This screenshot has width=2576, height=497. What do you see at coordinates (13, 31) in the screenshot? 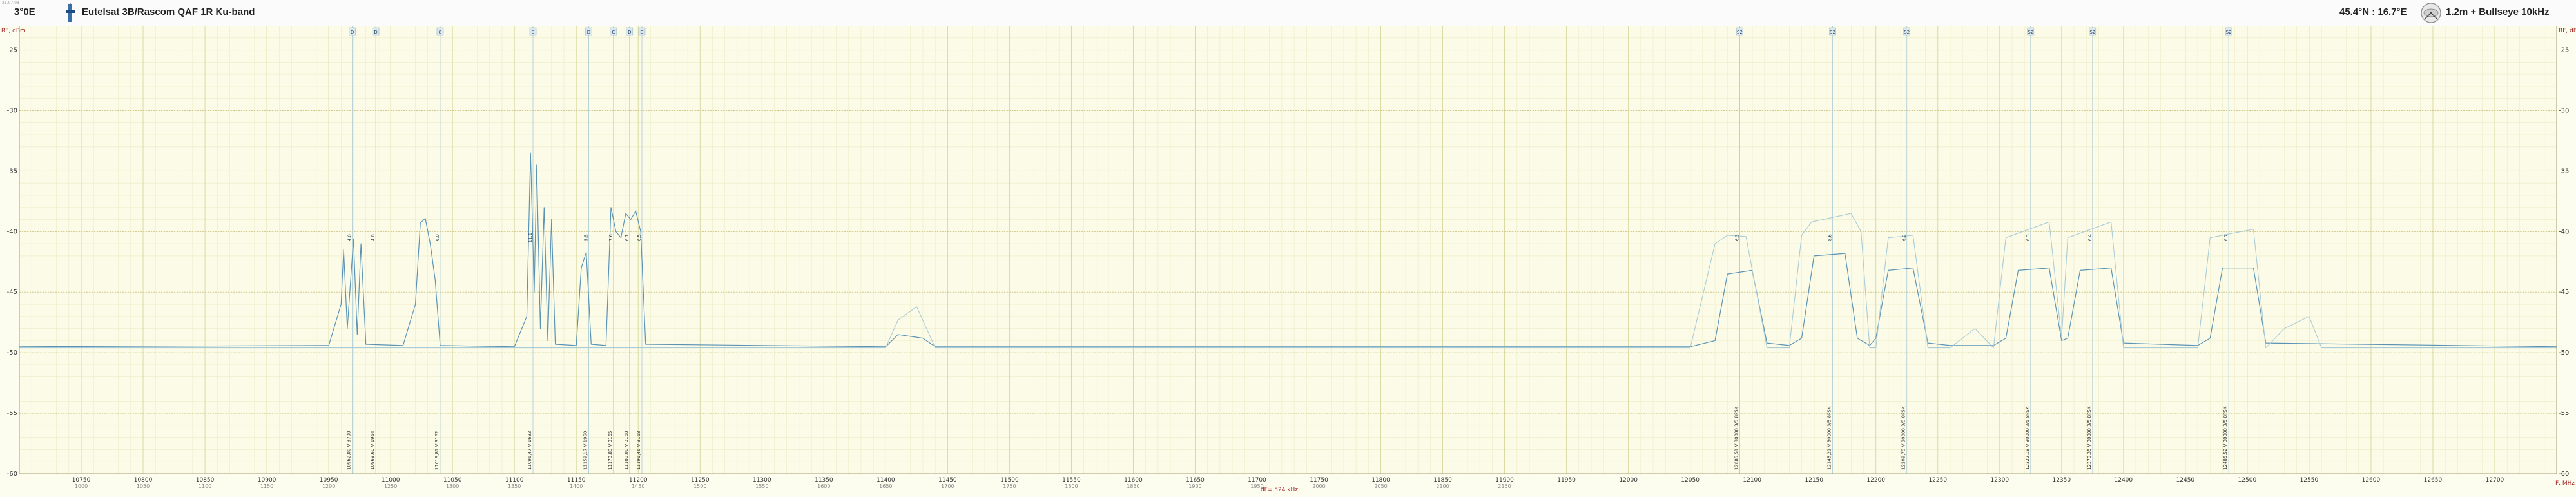
I see `y-axis-label-left: RF, dBm` at bounding box center [13, 31].